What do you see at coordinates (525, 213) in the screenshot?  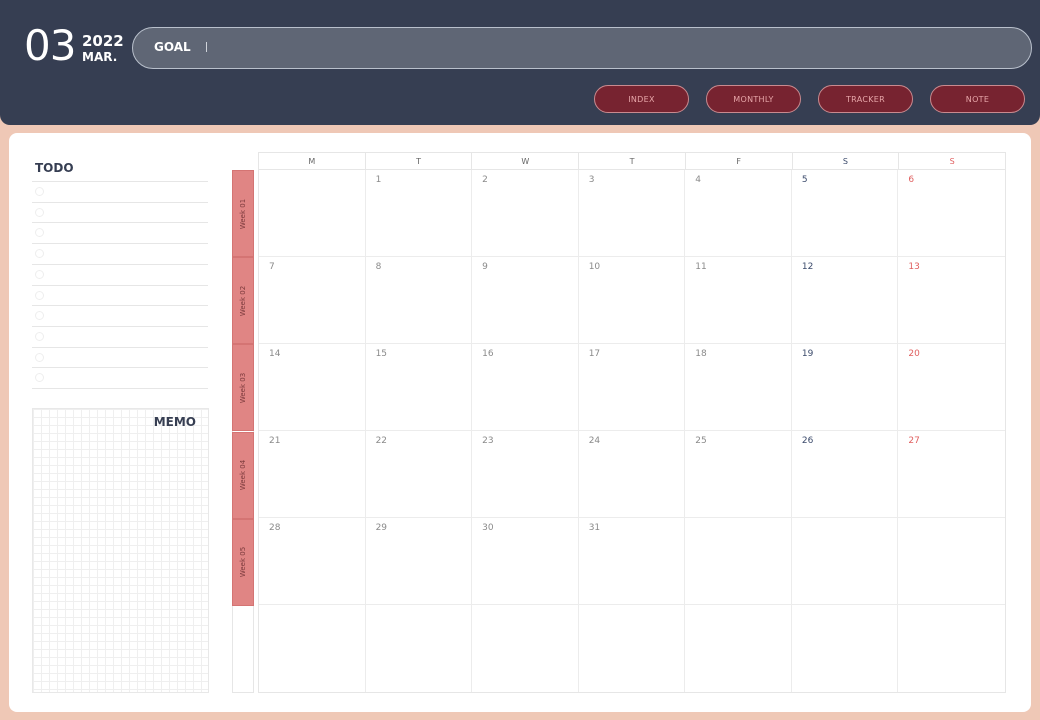 I see `calendar-day-cell: 2` at bounding box center [525, 213].